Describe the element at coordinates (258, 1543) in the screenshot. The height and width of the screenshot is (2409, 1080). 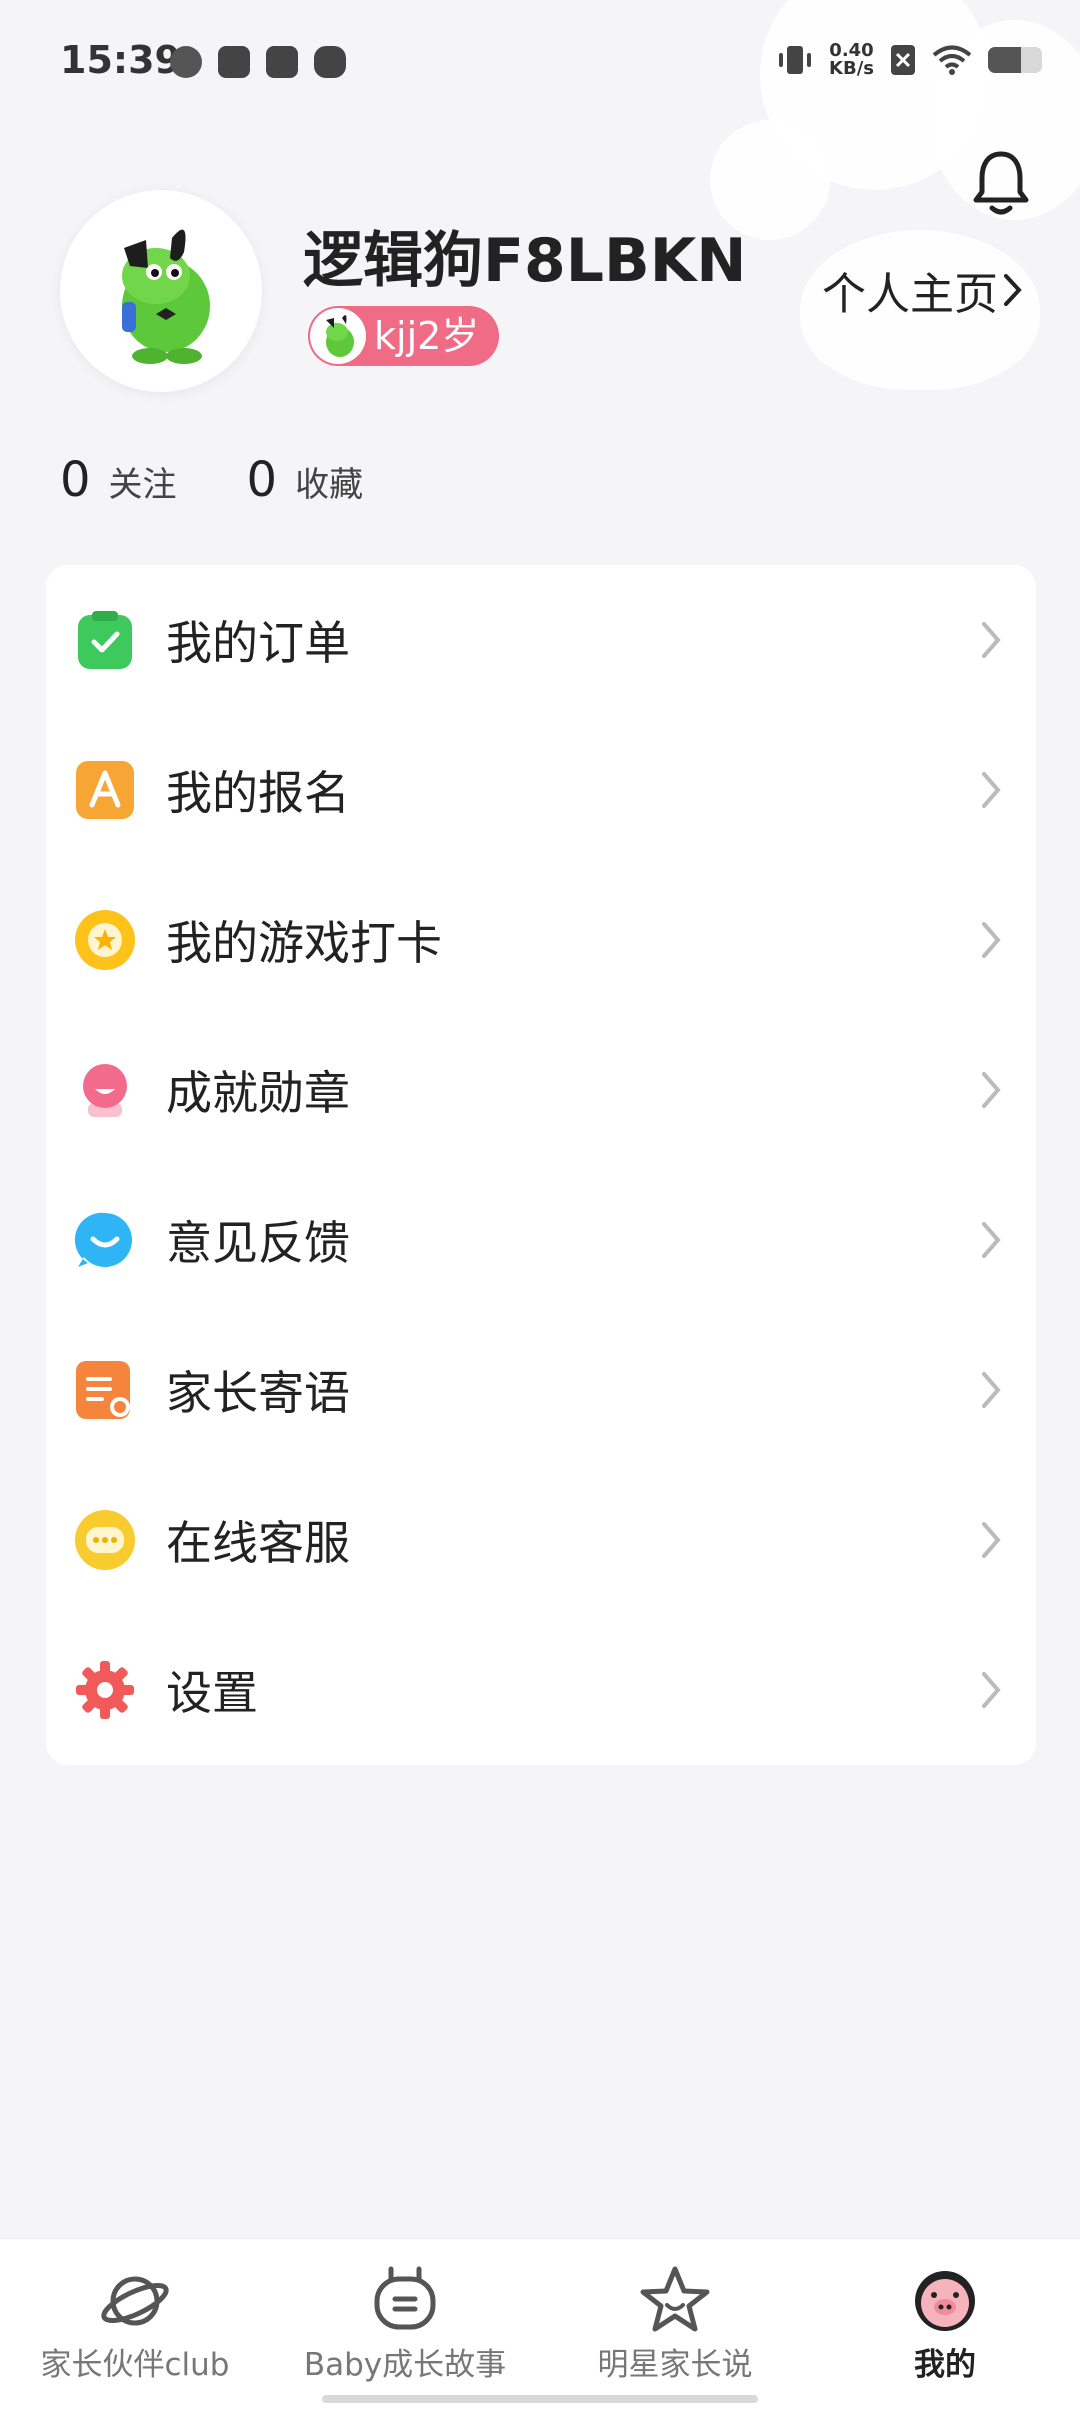
I see `menu-label: 在线客服` at that location.